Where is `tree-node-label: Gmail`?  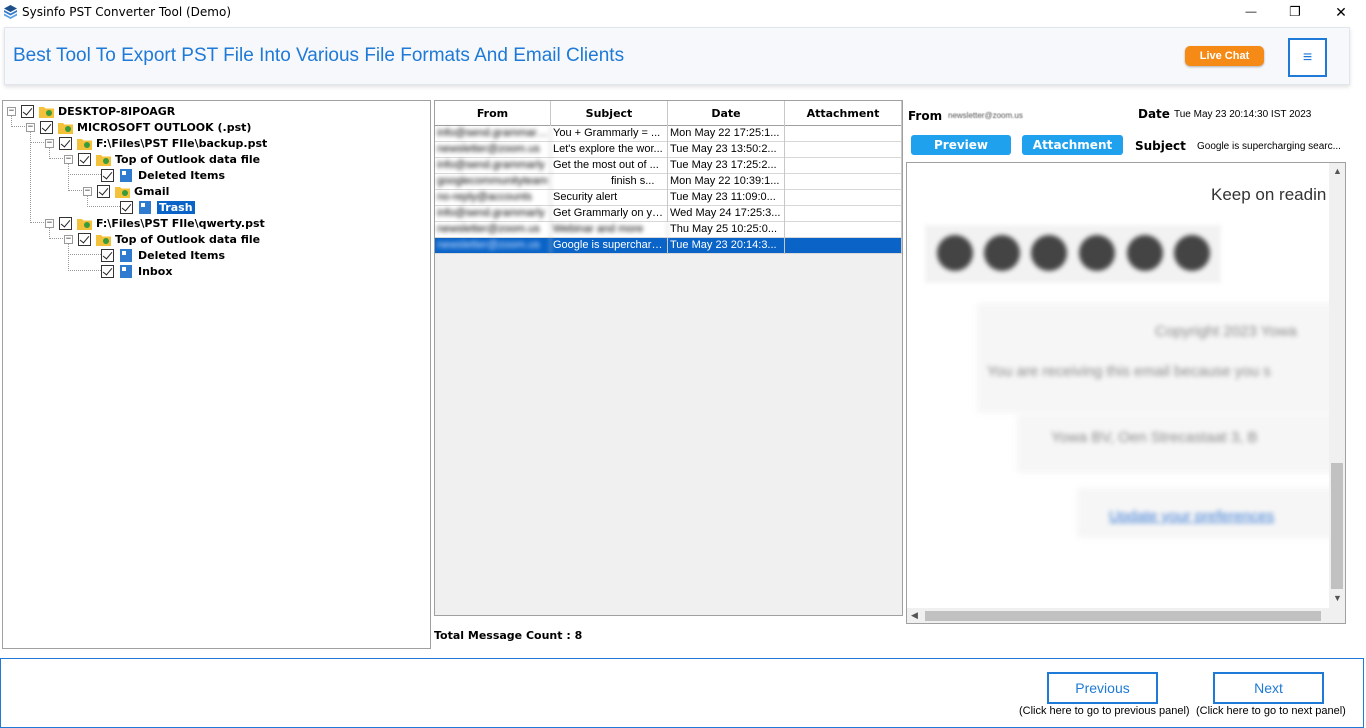
tree-node-label: Gmail is located at coordinates (152, 191).